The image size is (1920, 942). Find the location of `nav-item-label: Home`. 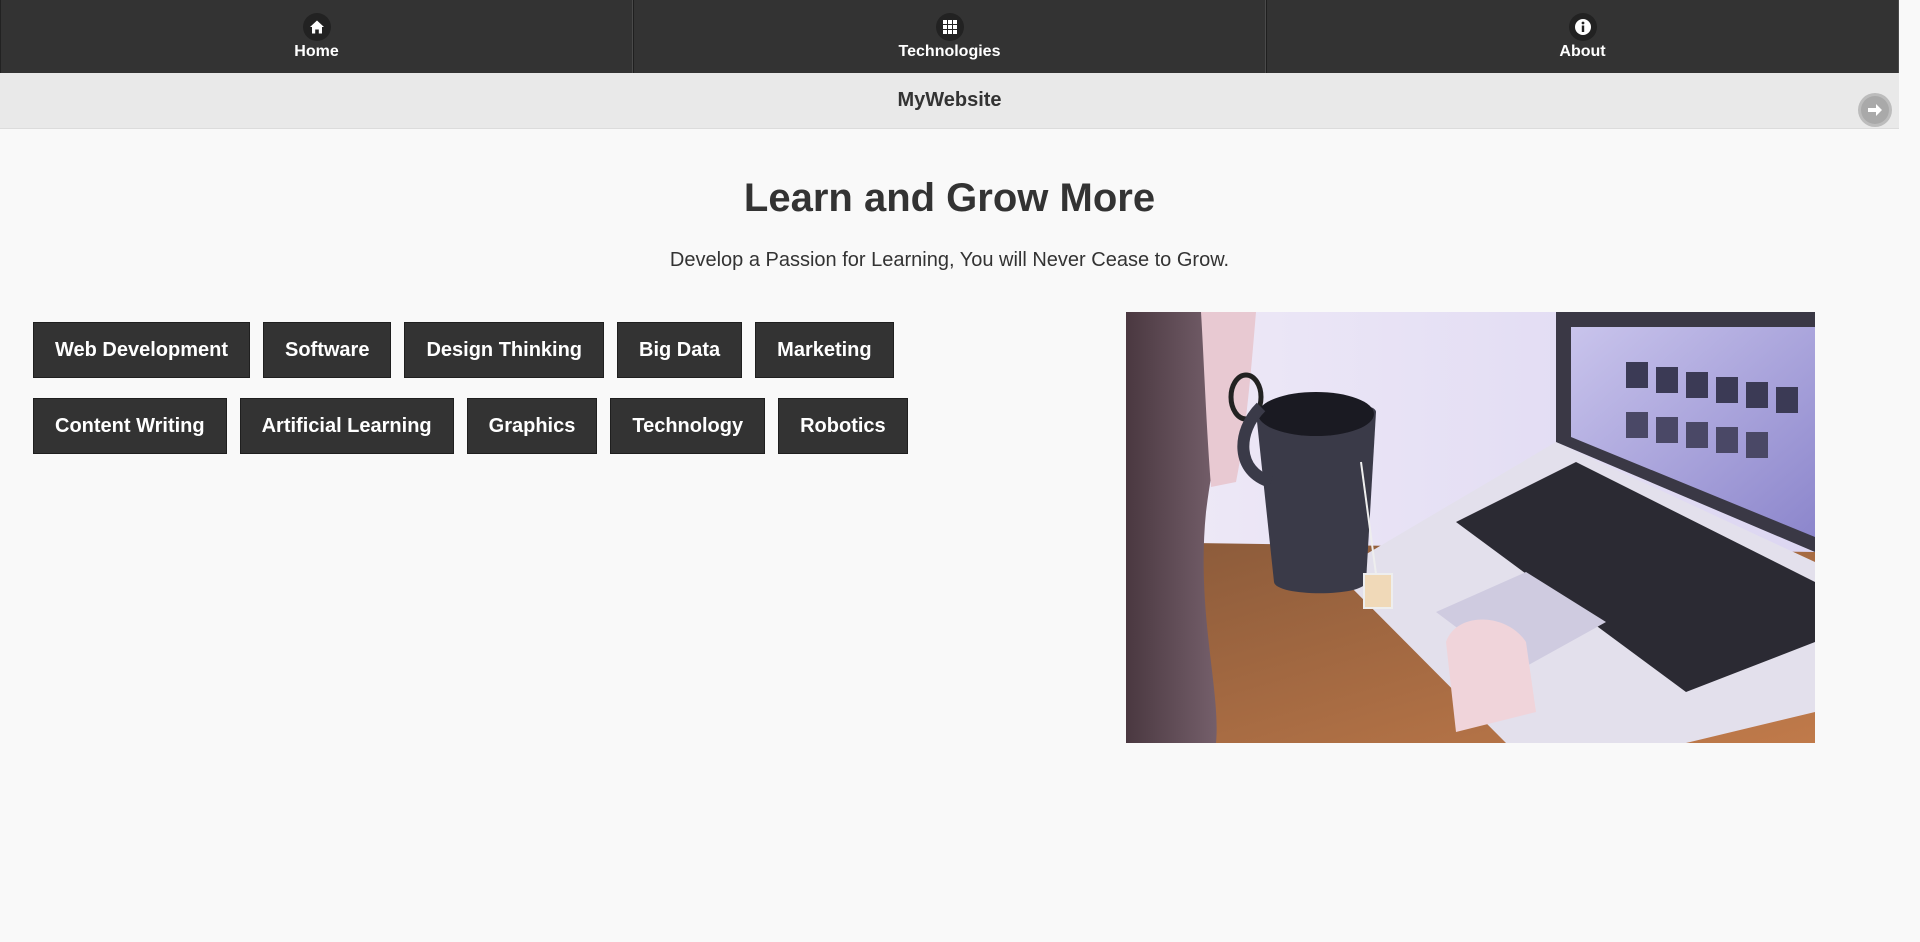

nav-item-label: Home is located at coordinates (316, 51).